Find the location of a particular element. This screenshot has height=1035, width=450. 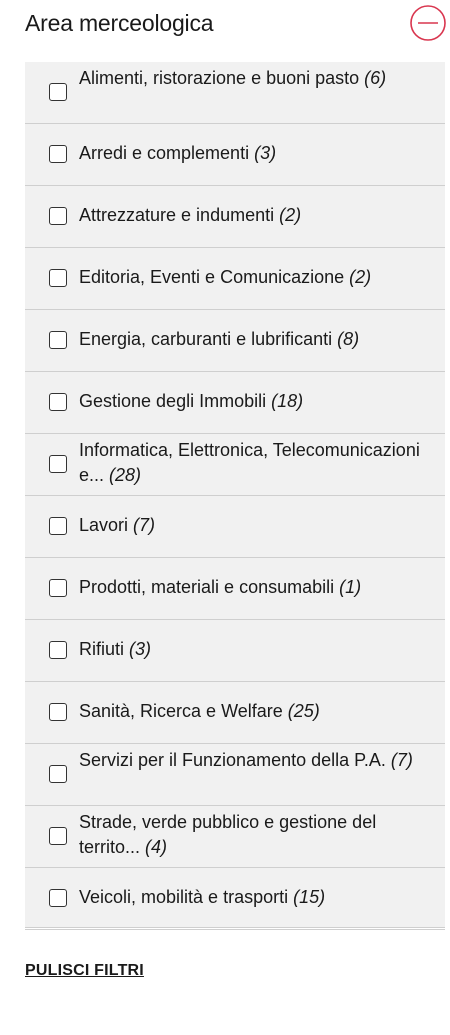

filter-option-alimenti: Alimenti, ristorazione e buoni pasto (6) is located at coordinates (235, 93).